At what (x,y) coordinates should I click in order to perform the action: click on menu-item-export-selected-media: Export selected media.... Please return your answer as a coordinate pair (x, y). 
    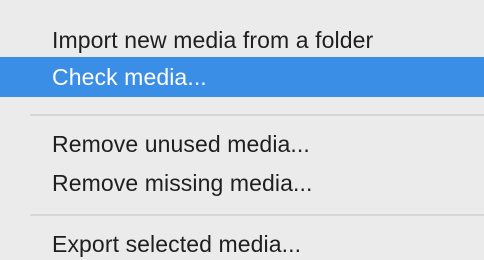
    Looking at the image, I should click on (242, 242).